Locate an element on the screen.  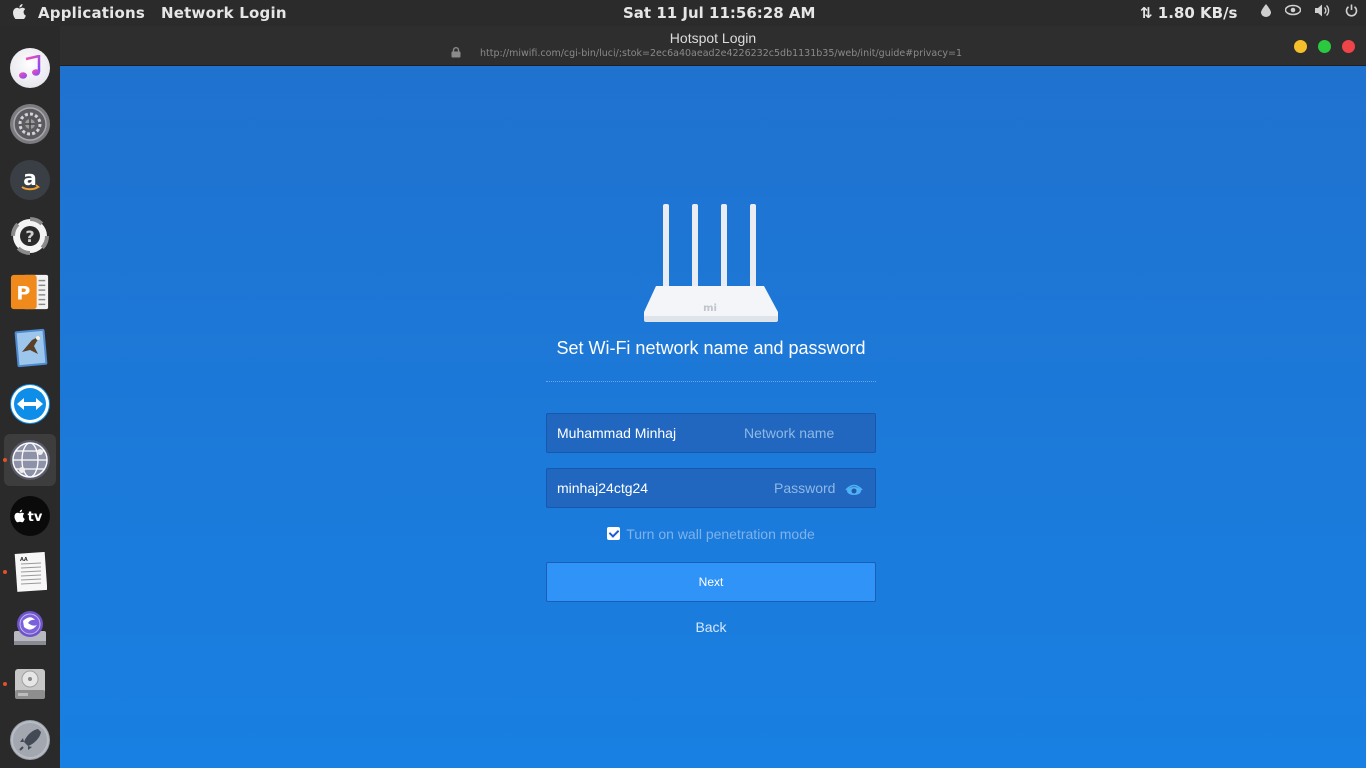
wall-penetration-option: Turn on wall penetration mode is located at coordinates (711, 534).